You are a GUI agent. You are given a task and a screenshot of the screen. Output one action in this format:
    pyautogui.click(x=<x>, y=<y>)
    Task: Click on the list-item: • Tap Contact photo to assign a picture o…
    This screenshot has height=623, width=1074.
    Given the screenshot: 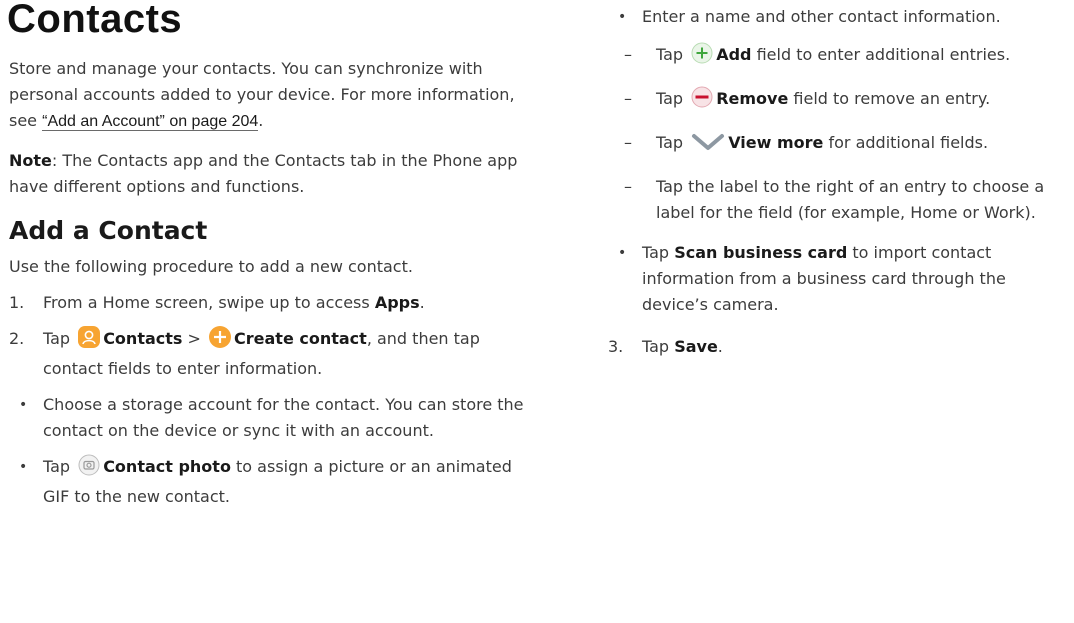 What is the action you would take?
    pyautogui.click(x=274, y=482)
    